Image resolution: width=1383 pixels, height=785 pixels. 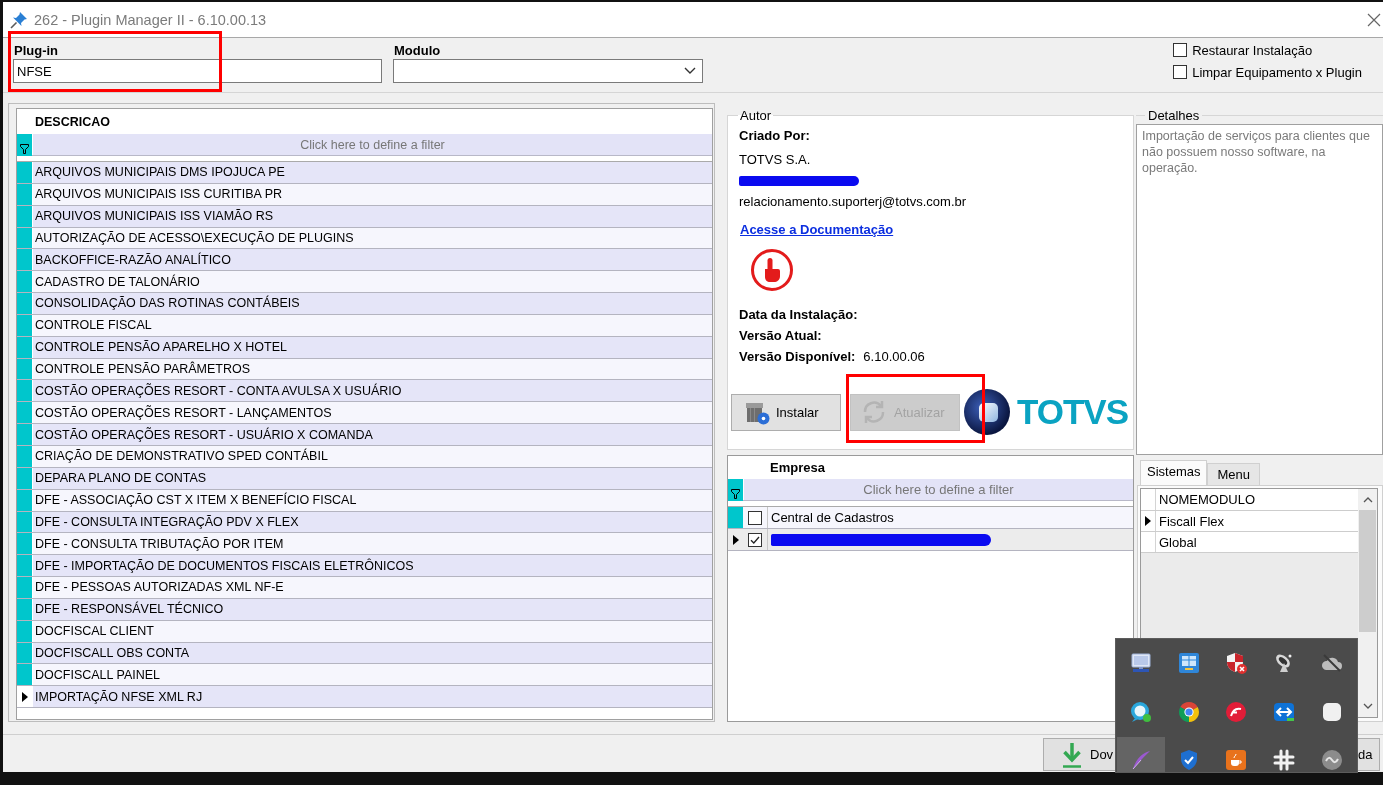 I want to click on plugin-item: DOCFISCAL CLIENT, so click(x=372, y=631).